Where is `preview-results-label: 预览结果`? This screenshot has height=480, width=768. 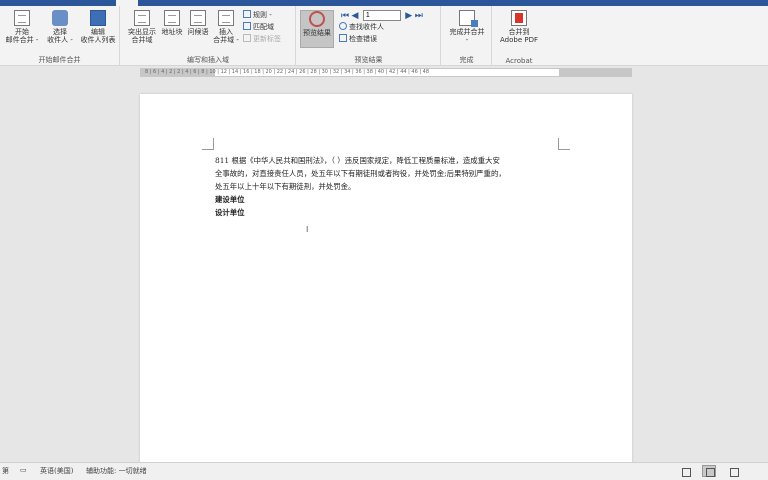
preview-results-label: 预览结果 is located at coordinates (317, 33).